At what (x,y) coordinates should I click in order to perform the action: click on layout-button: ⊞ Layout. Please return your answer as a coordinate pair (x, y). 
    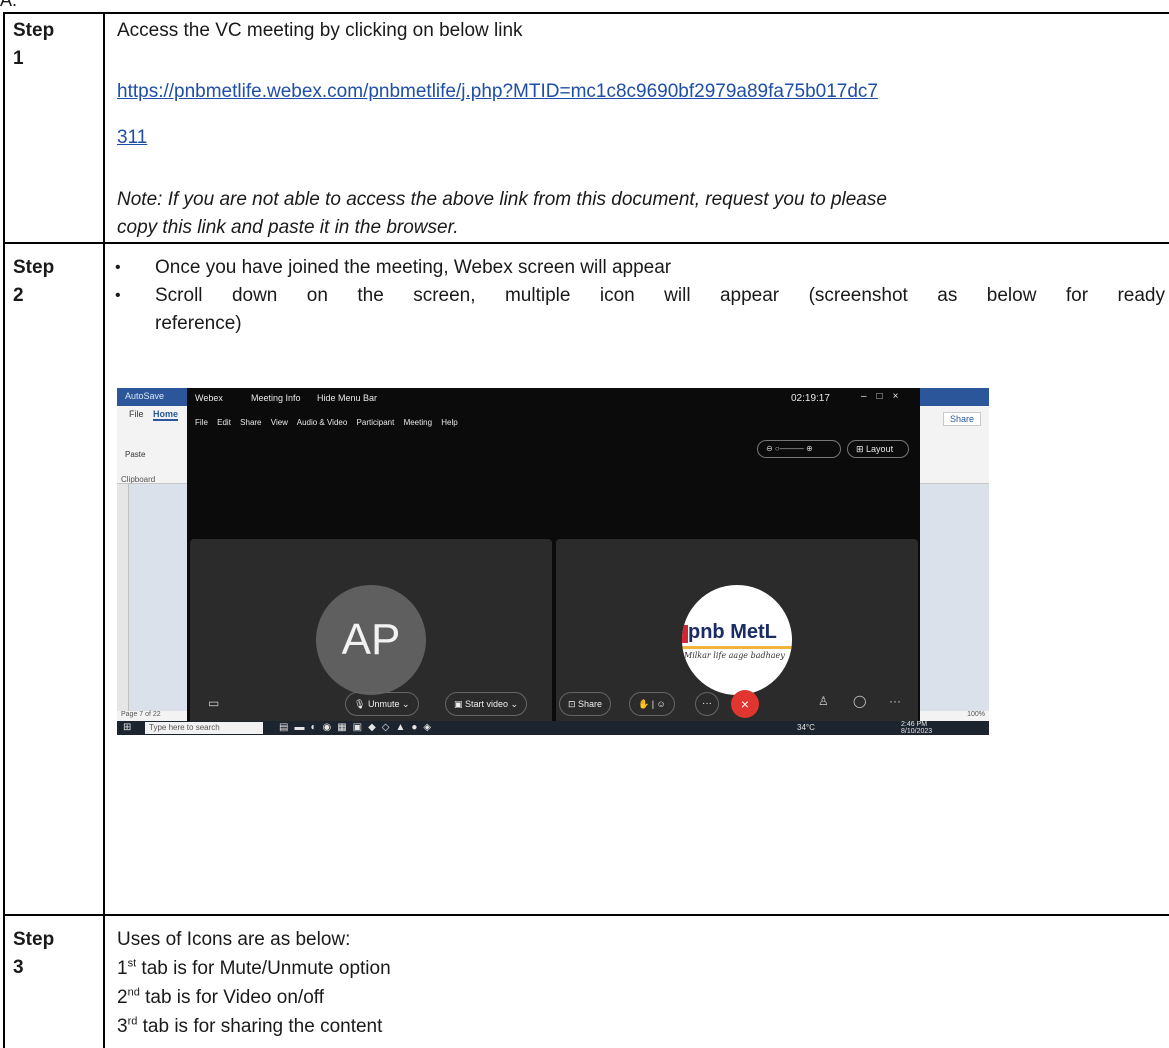
    Looking at the image, I should click on (878, 449).